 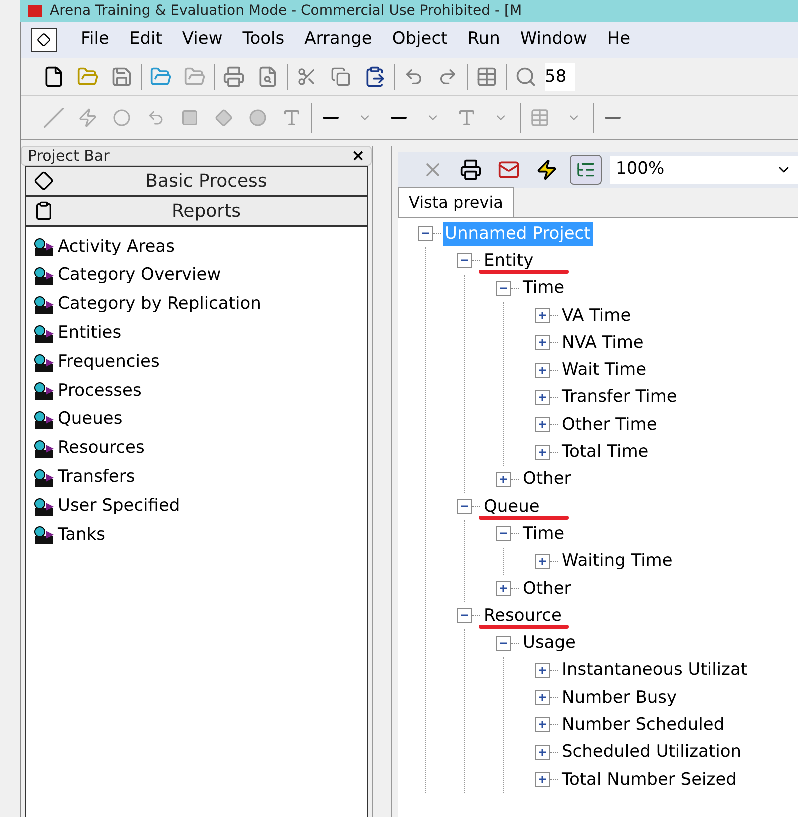 I want to click on menu-item: Window, so click(x=554, y=40).